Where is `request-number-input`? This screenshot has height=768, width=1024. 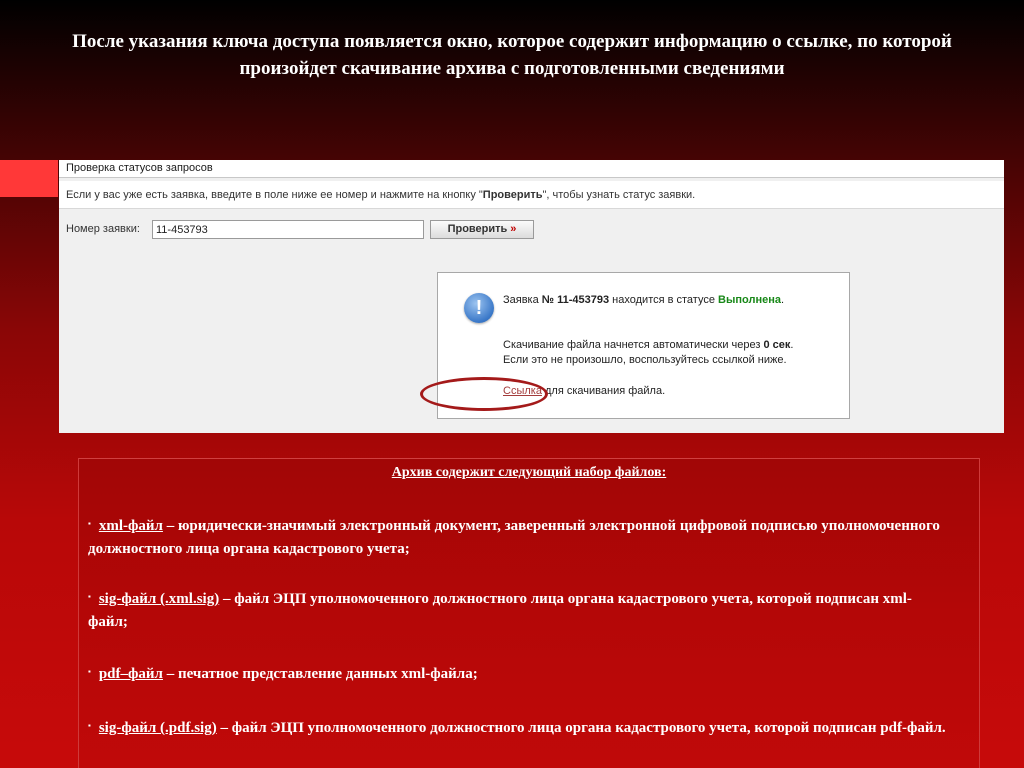 request-number-input is located at coordinates (288, 229).